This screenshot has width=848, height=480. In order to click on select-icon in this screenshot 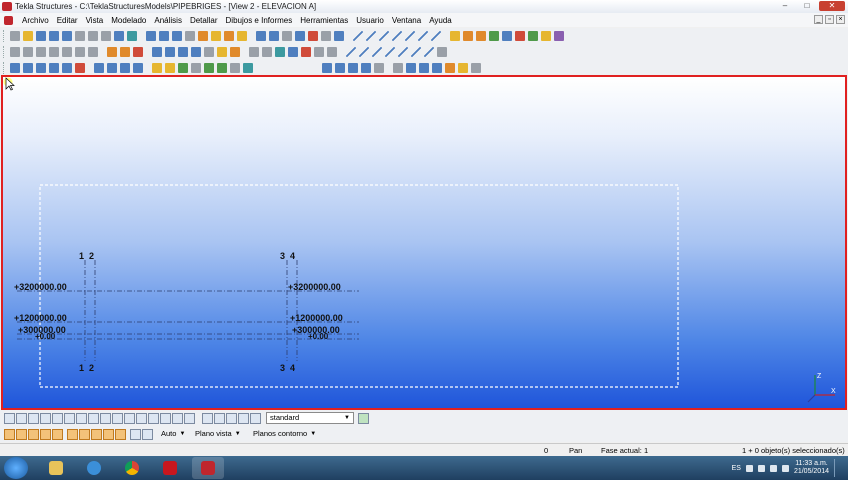, I will do `click(203, 36)`.